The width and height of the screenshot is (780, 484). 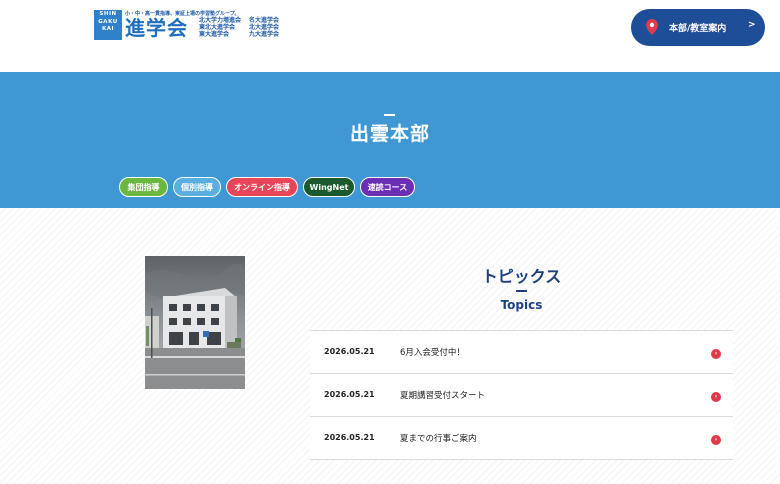 I want to click on title-accent-bar, so click(x=389, y=115).